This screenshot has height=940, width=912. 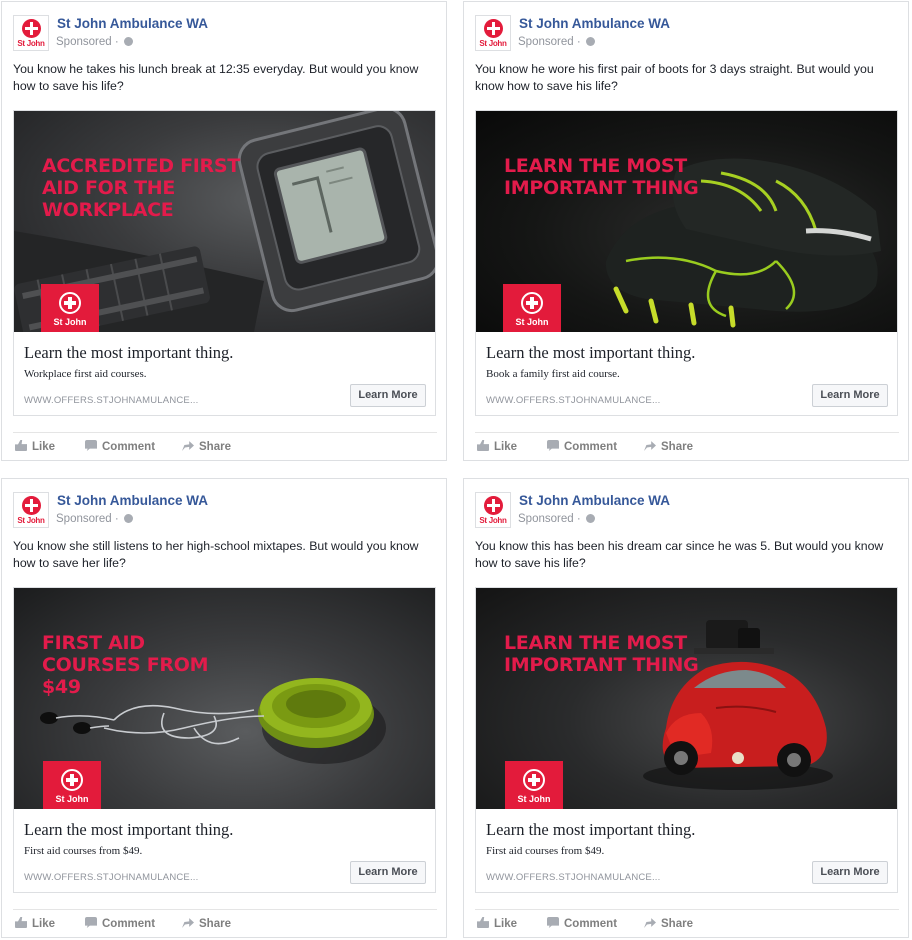 I want to click on cta-description: First aid courses from $49., so click(x=83, y=851).